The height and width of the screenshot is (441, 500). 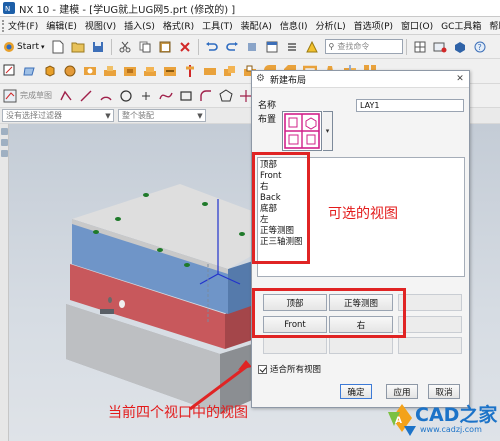 What do you see at coordinates (460, 79) in the screenshot?
I see `close-icon: ✕` at bounding box center [460, 79].